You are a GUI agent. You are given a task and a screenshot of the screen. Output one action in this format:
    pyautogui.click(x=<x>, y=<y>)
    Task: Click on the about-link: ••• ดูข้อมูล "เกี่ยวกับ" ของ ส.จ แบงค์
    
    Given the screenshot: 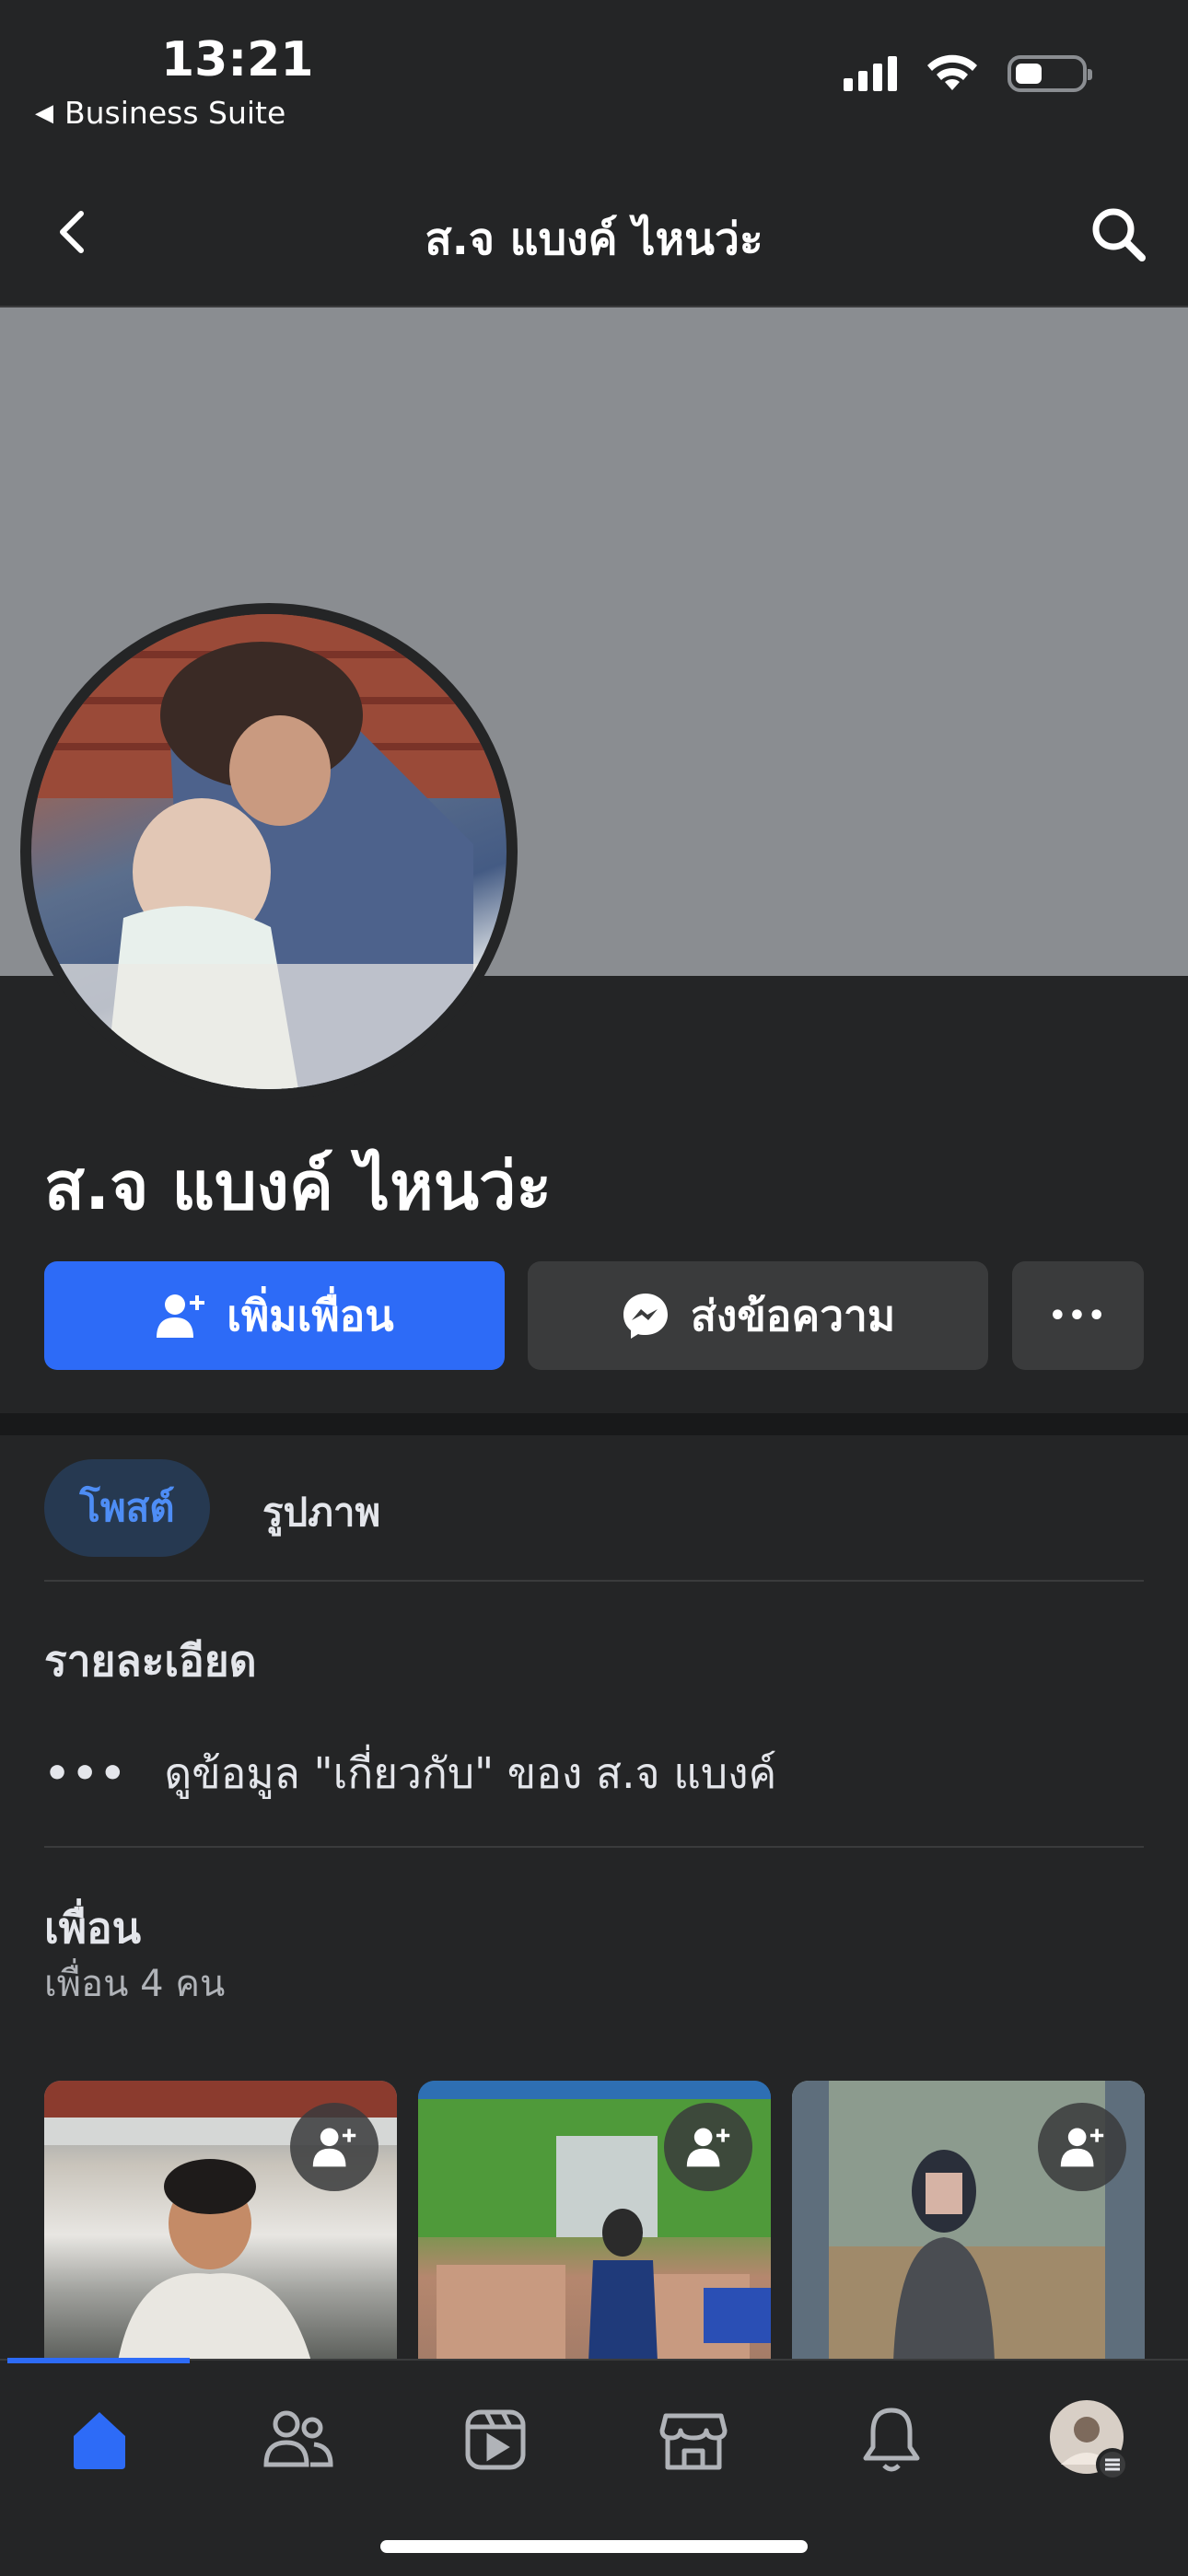 What is the action you would take?
    pyautogui.click(x=410, y=1773)
    